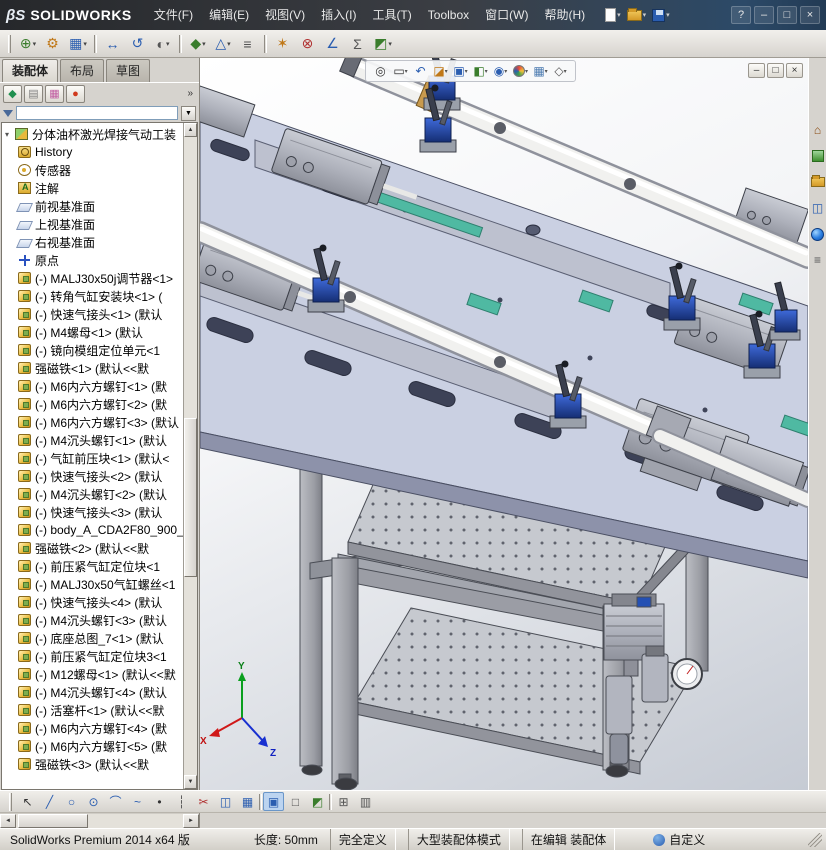 The height and width of the screenshot is (850, 826). Describe the element at coordinates (92, 656) in the screenshot. I see `tree-item: (-) 前压紧气缸定位块3<1` at that location.